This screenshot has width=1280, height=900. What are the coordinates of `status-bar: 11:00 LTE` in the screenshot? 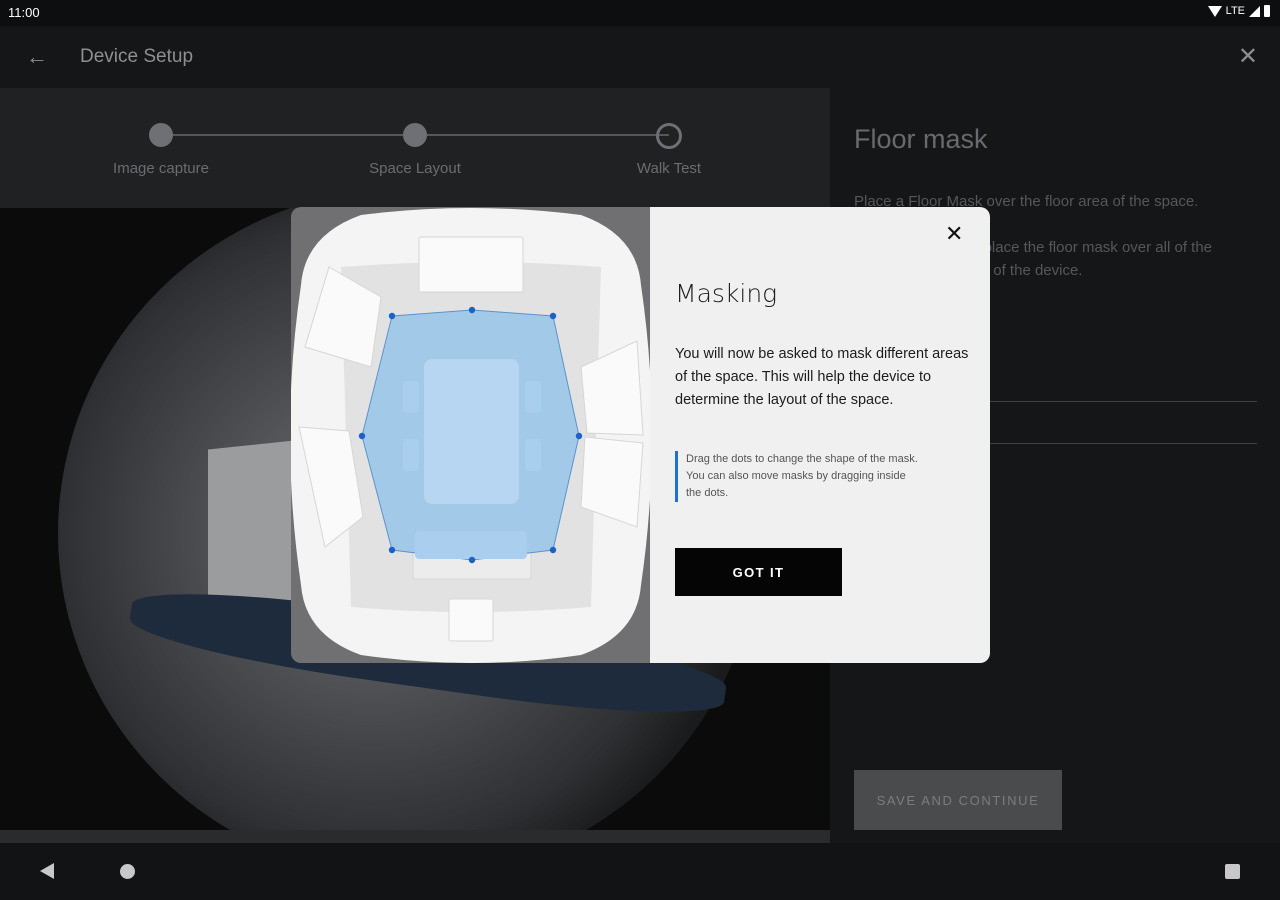 It's located at (640, 13).